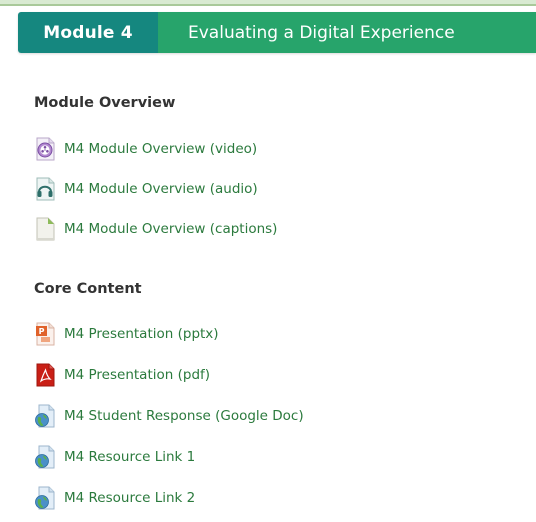 This screenshot has width=536, height=522. Describe the element at coordinates (184, 416) in the screenshot. I see `resource-link: M4 Student Response (Google Doc)` at that location.